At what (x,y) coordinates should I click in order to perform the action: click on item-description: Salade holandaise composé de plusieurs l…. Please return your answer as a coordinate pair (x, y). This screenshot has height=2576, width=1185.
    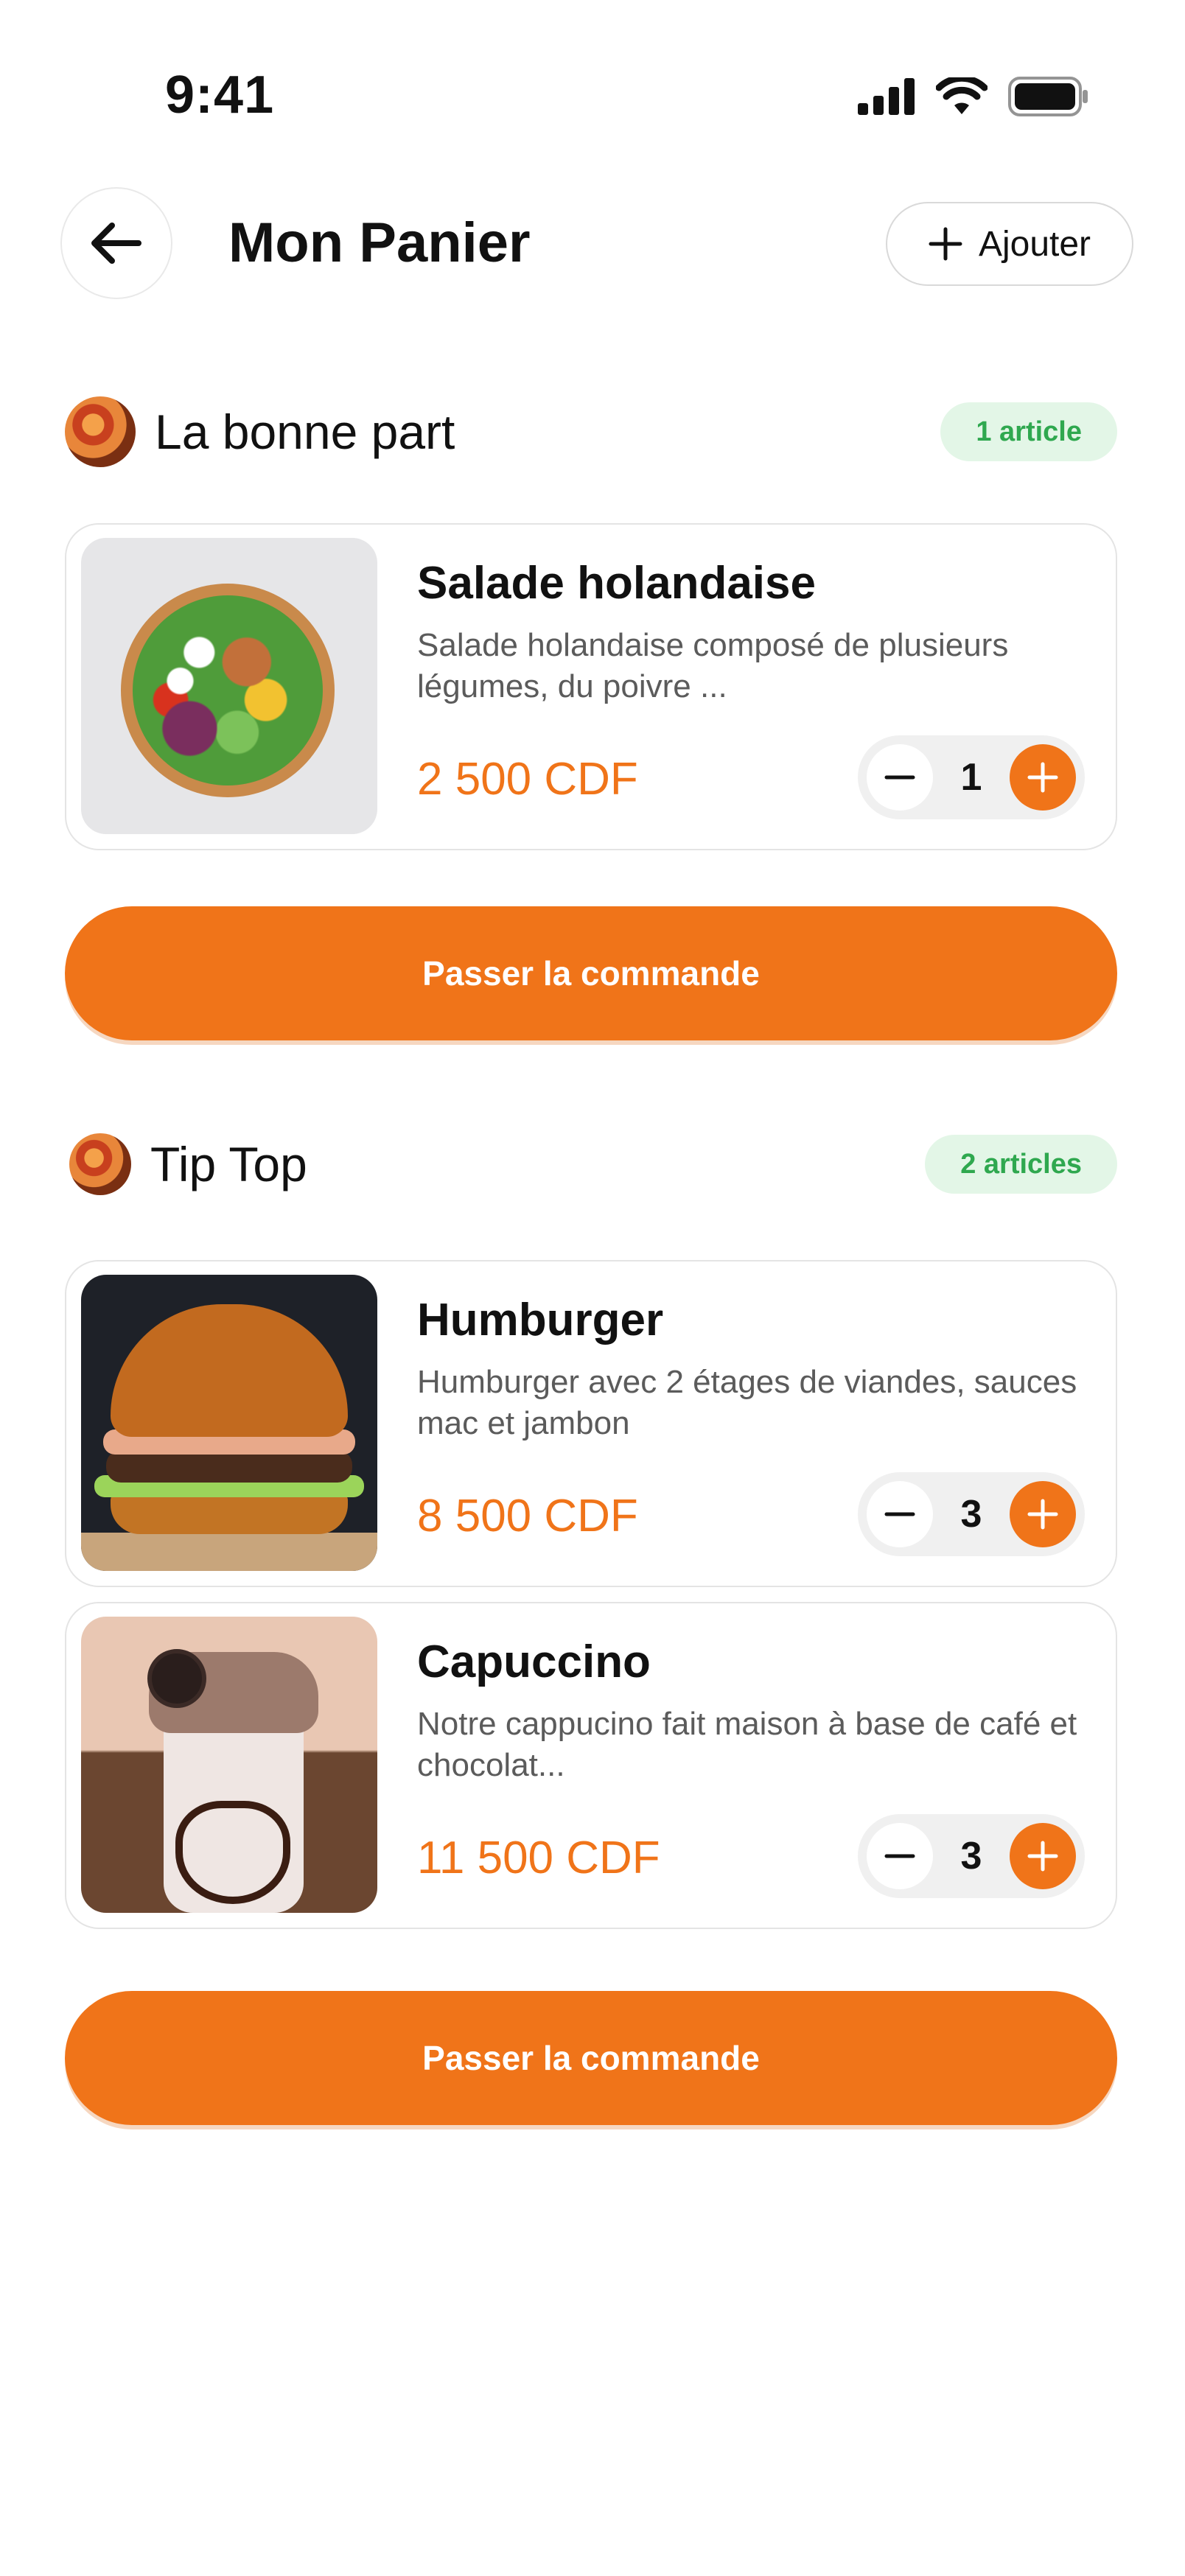
    Looking at the image, I should click on (713, 665).